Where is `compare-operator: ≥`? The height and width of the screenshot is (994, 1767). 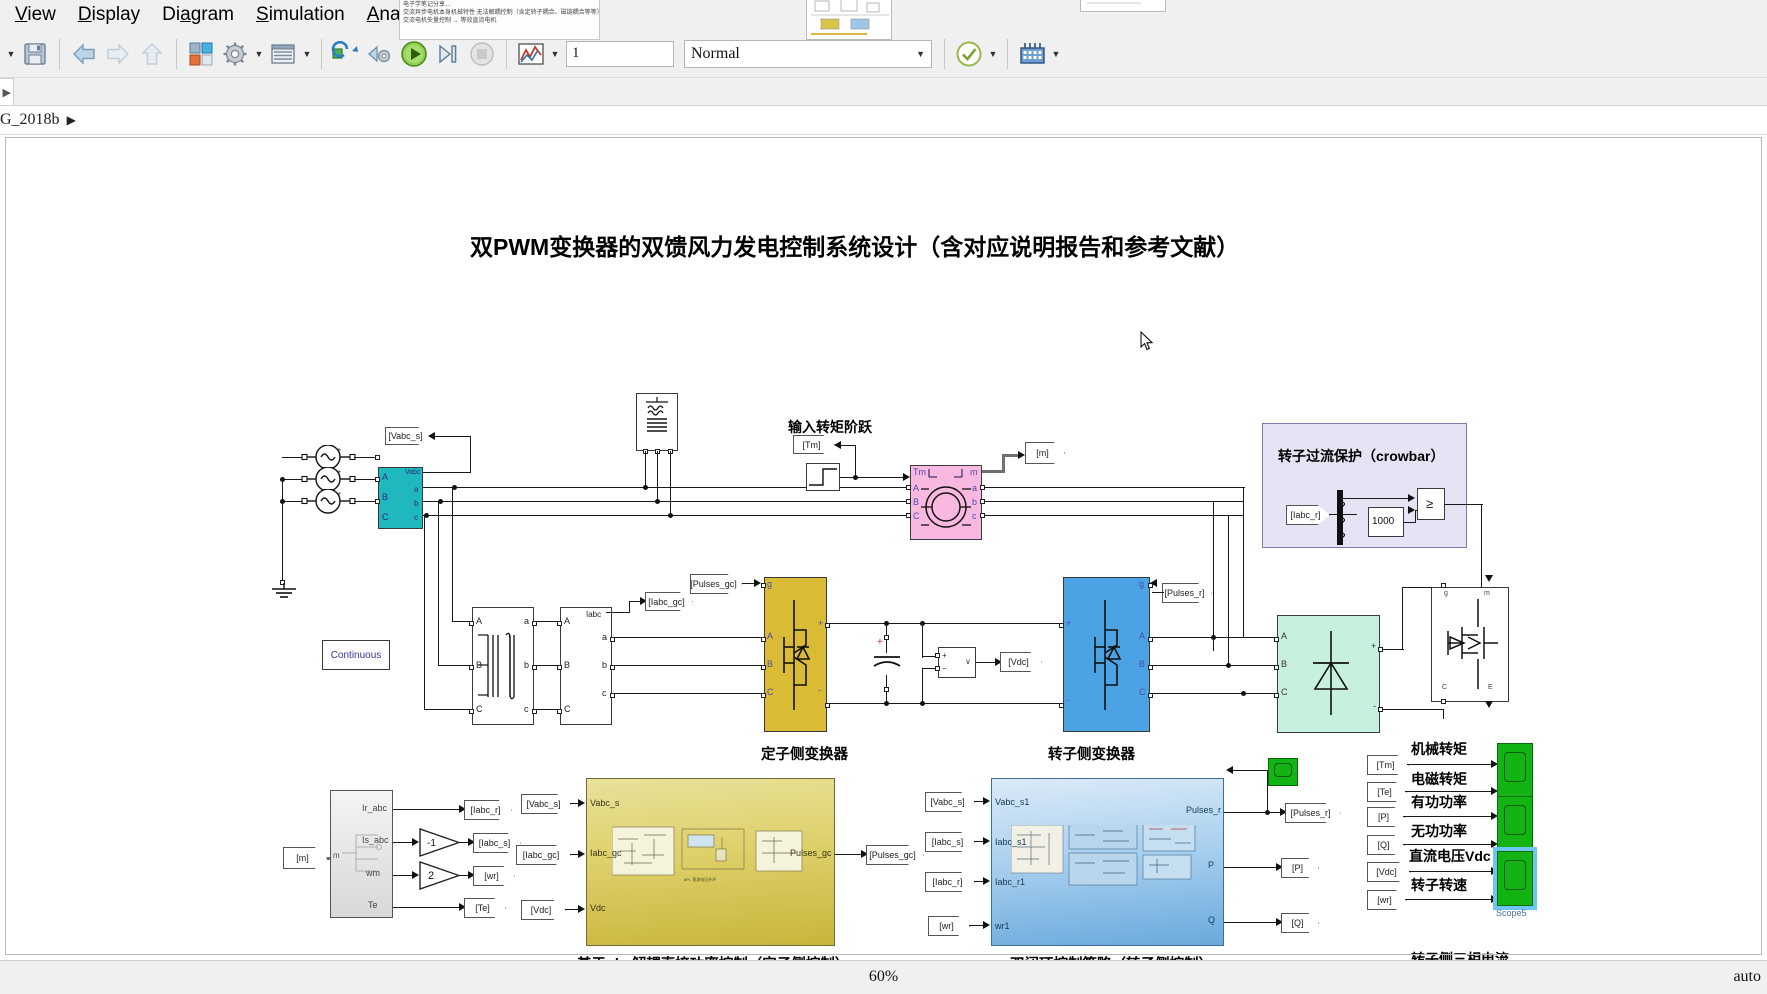 compare-operator: ≥ is located at coordinates (1430, 503).